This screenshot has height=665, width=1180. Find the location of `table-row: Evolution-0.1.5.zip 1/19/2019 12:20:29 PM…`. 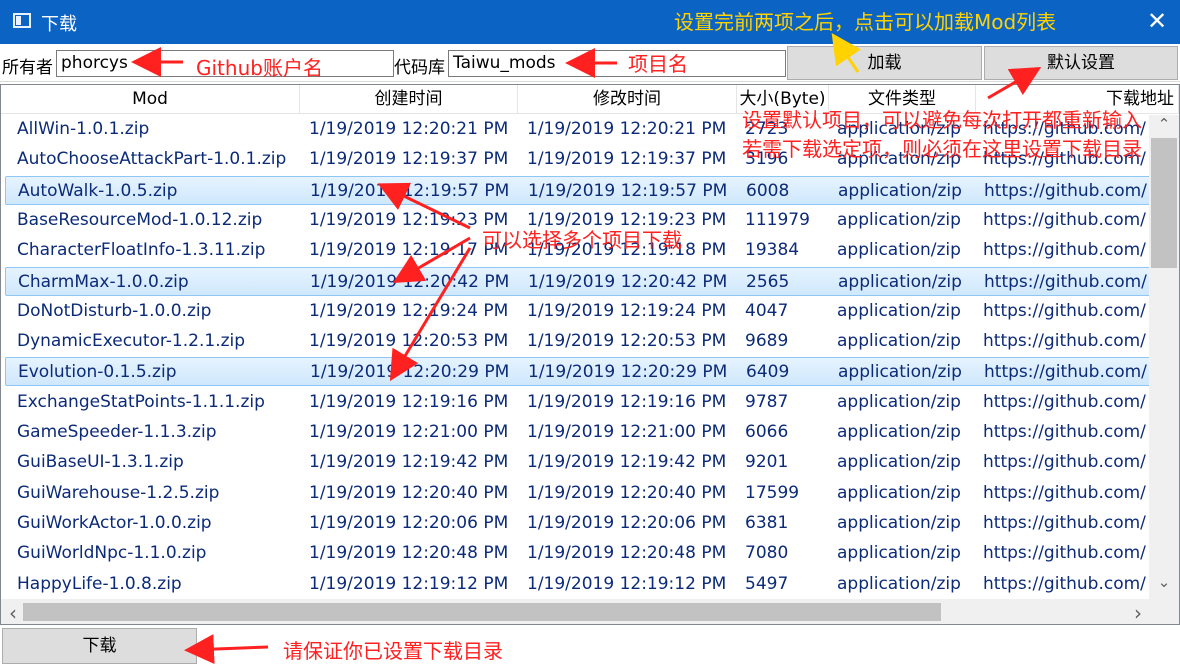

table-row: Evolution-0.1.5.zip 1/19/2019 12:20:29 PM… is located at coordinates (577, 372).